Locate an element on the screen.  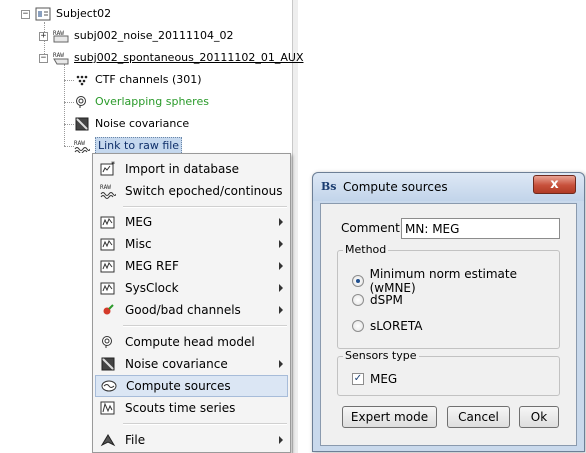
radio-selected-icon is located at coordinates (358, 281).